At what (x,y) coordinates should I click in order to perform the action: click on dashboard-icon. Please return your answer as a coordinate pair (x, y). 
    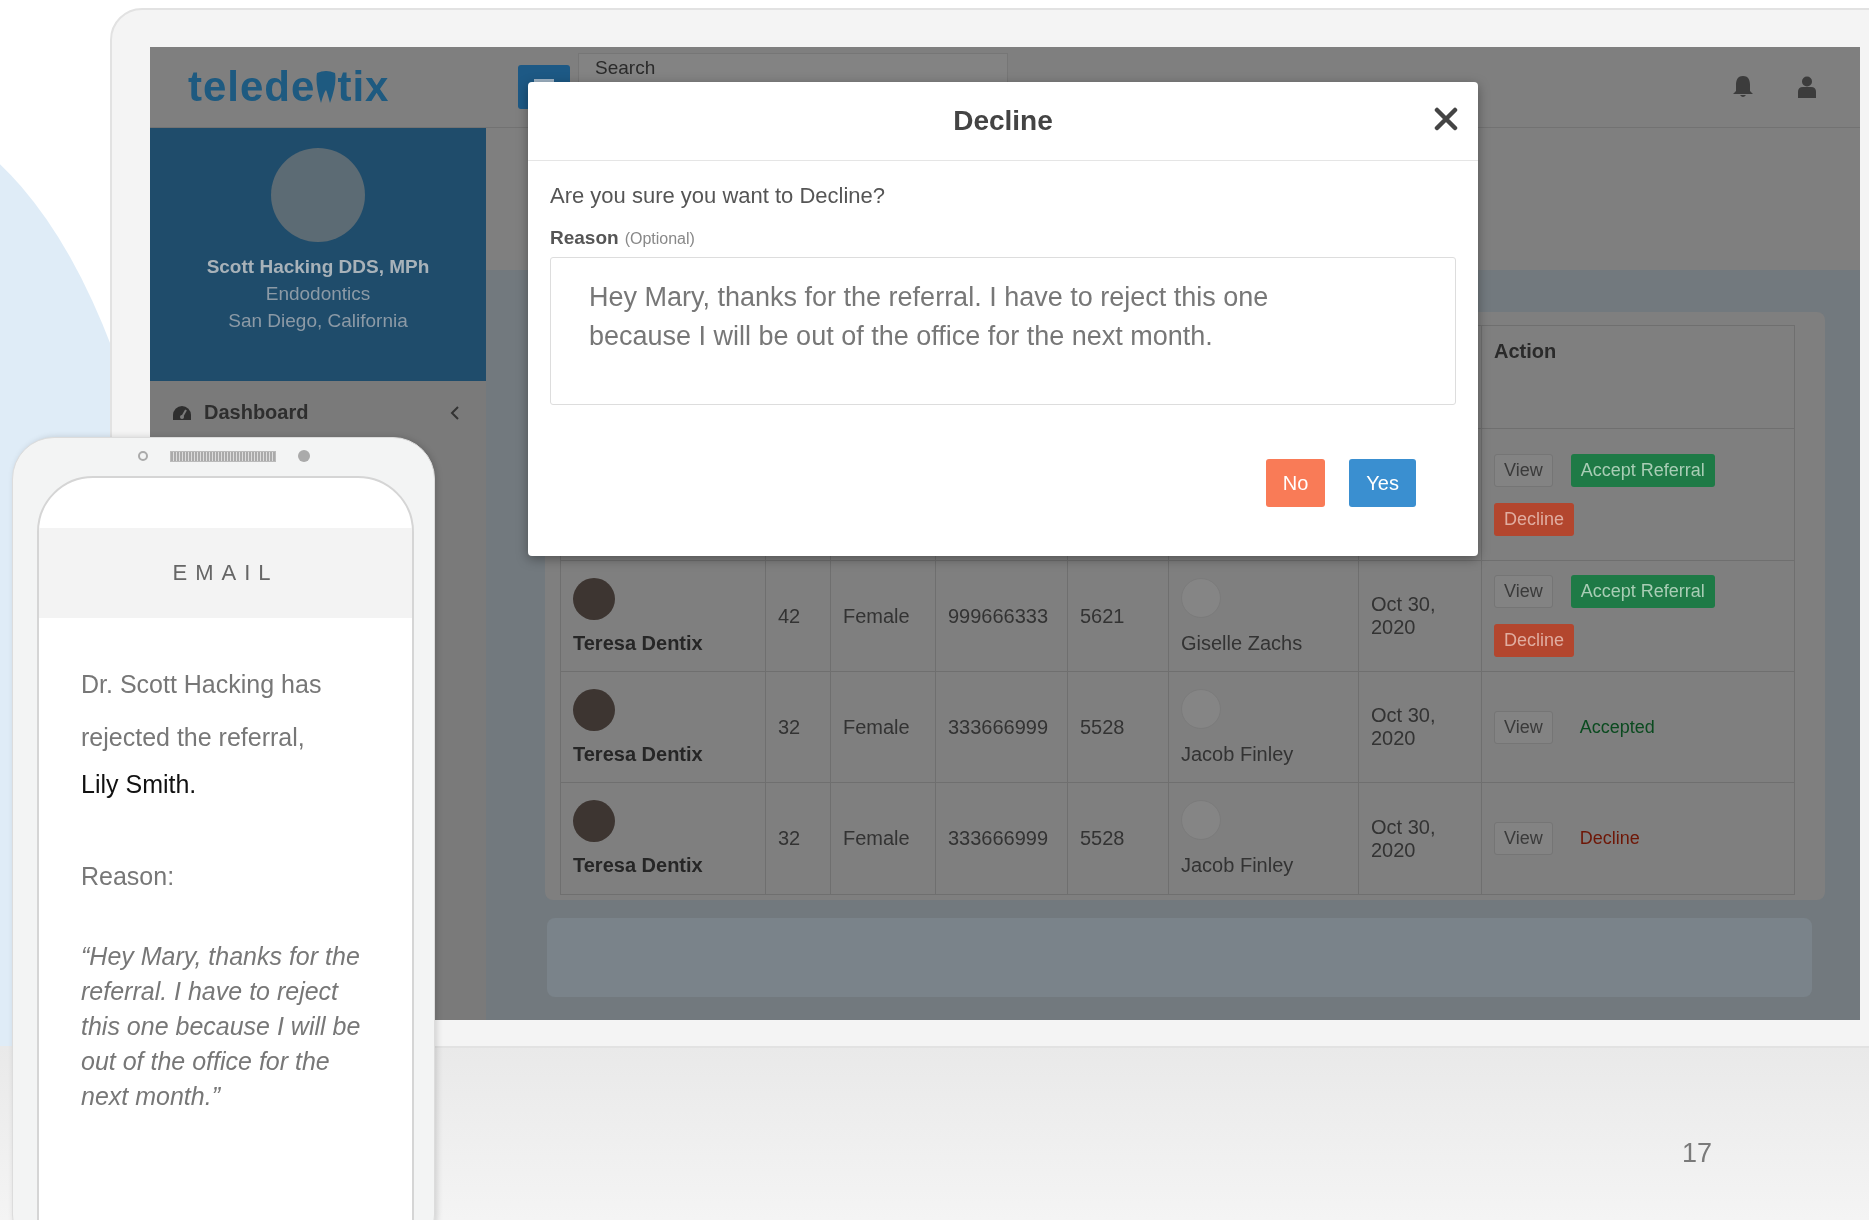
    Looking at the image, I should click on (182, 412).